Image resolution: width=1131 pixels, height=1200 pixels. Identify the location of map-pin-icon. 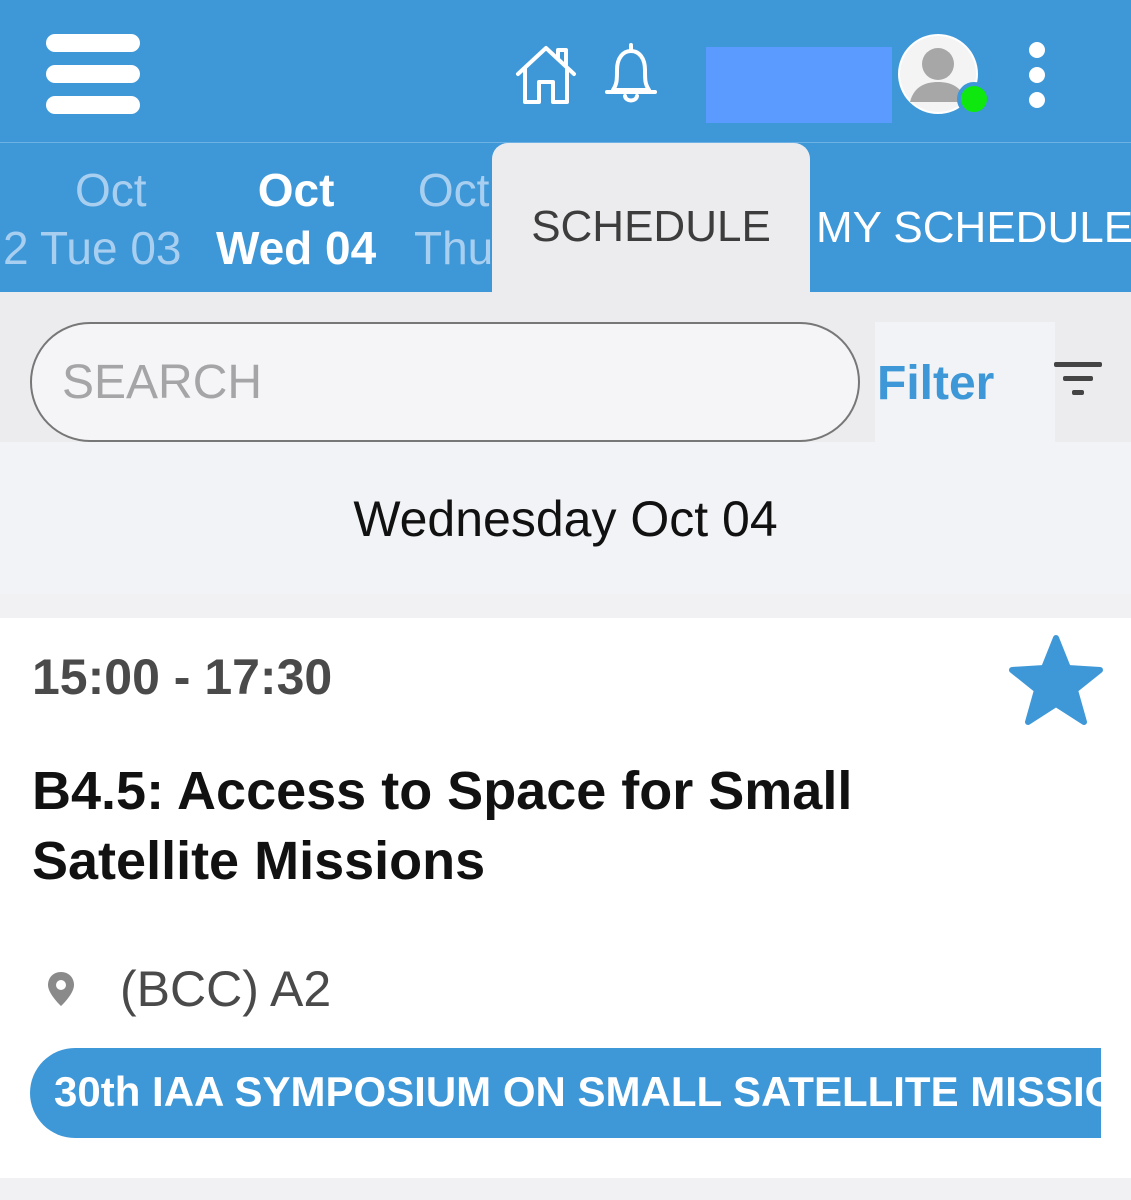
(61, 989).